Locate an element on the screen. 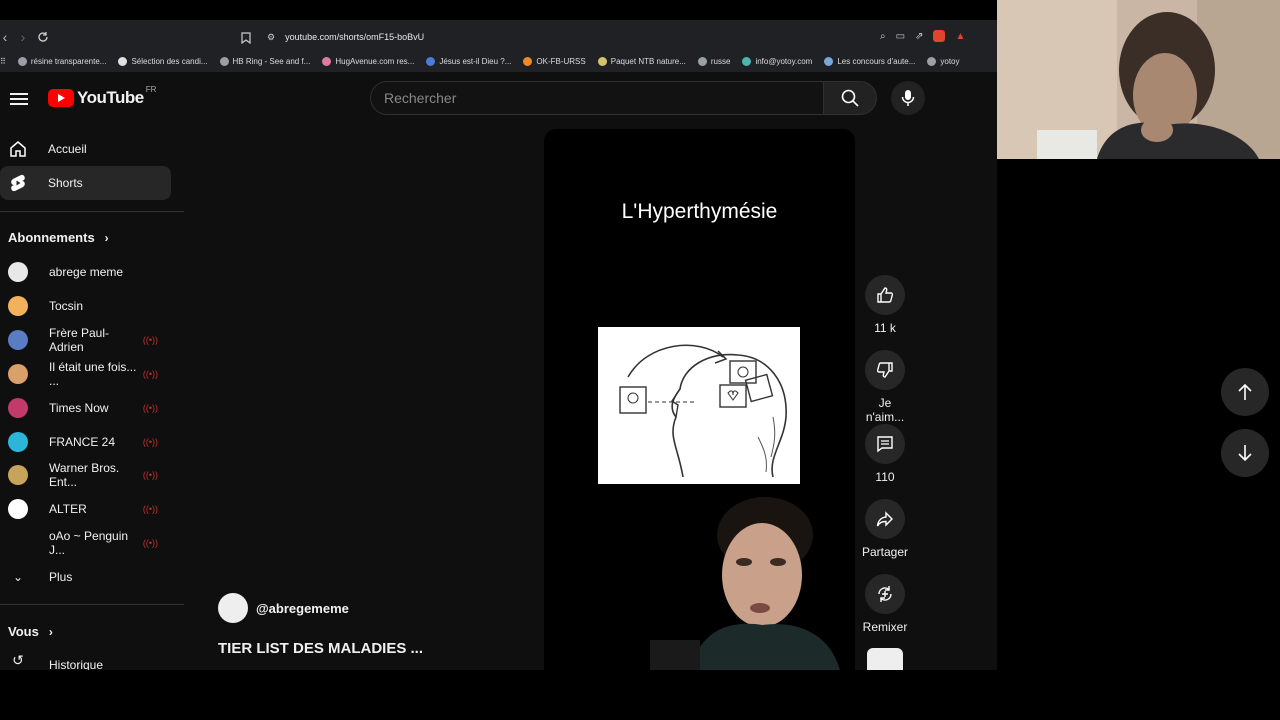  subscription-item: Times Now ((•)) is located at coordinates (92, 408).